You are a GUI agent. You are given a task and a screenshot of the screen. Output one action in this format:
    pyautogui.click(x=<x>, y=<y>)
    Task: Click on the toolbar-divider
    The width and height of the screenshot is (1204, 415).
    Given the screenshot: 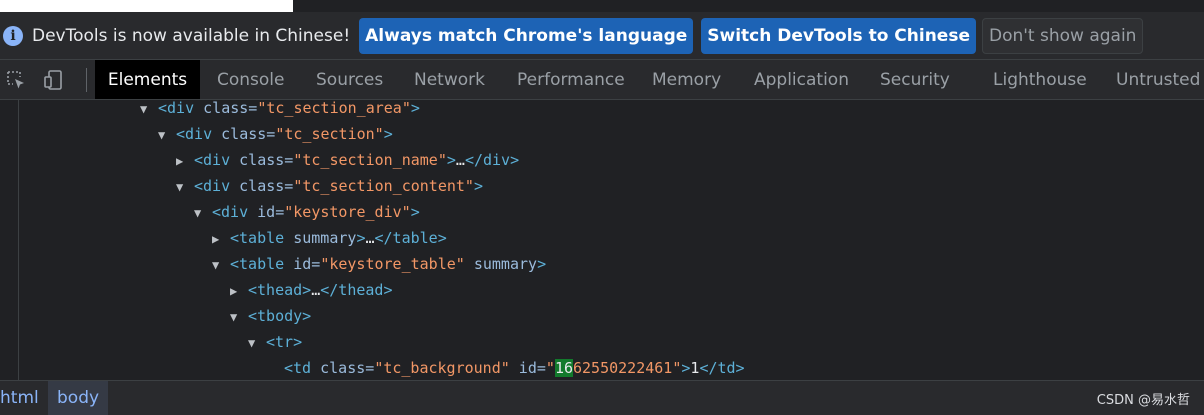 What is the action you would take?
    pyautogui.click(x=86, y=80)
    